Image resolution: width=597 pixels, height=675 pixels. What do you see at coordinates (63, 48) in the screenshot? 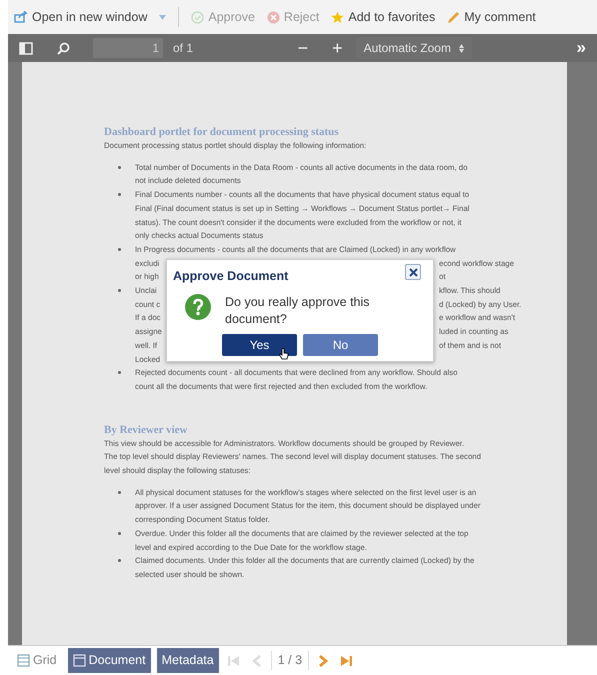
I see `search-icon` at bounding box center [63, 48].